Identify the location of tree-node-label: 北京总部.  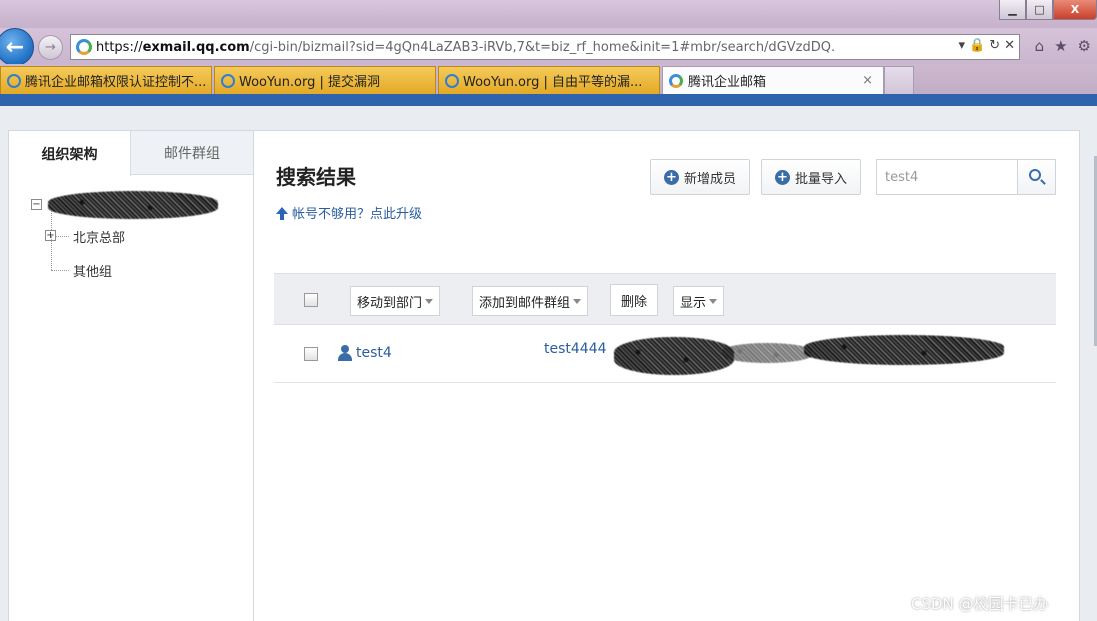
(99, 238).